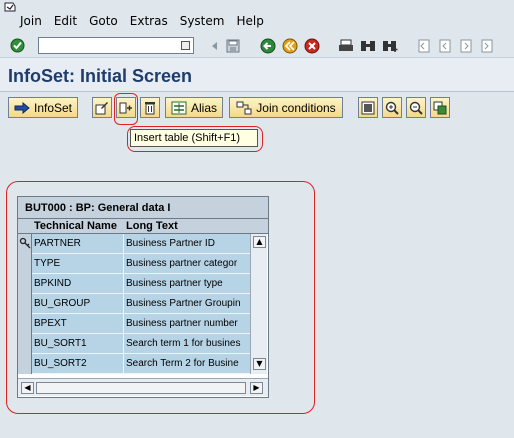 This screenshot has width=514, height=438. Describe the element at coordinates (312, 45) in the screenshot. I see `cancel-icon` at that location.